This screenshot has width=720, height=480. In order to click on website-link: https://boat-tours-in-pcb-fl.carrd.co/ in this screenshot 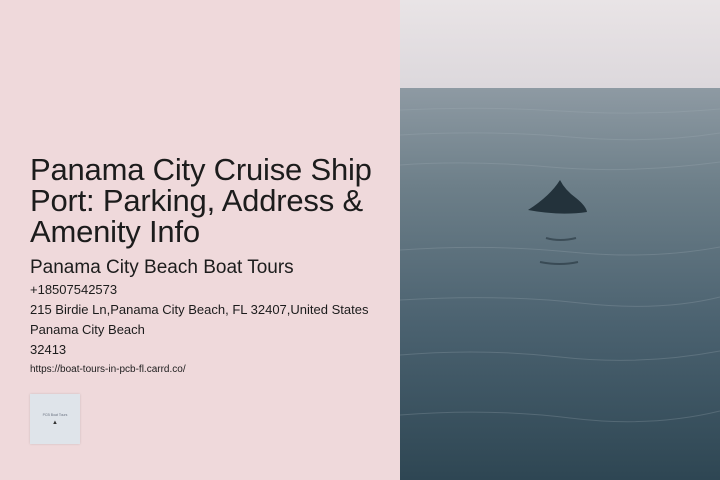, I will do `click(108, 369)`.